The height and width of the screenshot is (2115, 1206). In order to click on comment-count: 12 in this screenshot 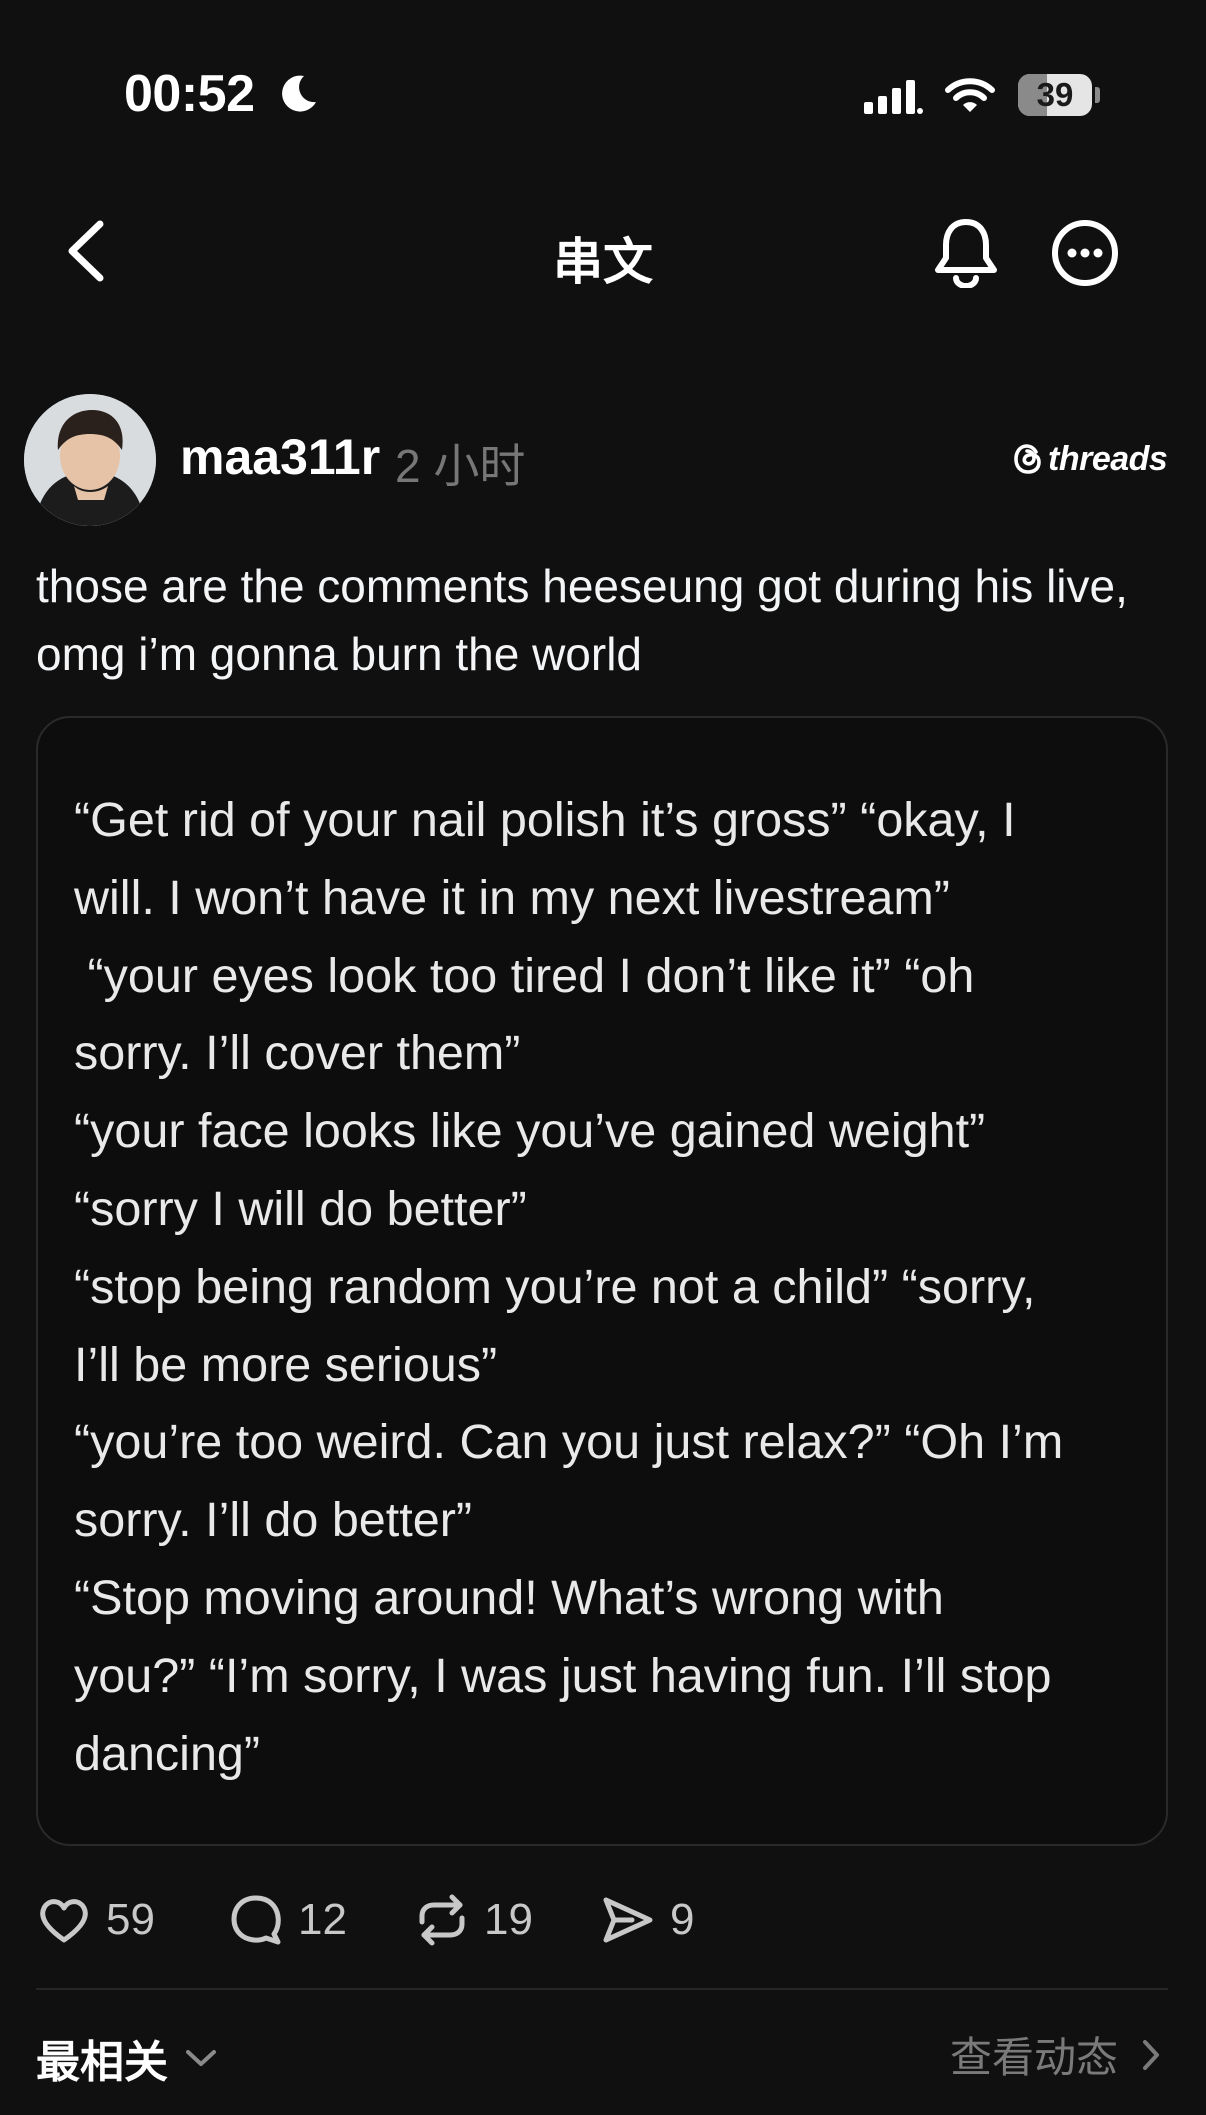, I will do `click(322, 1919)`.